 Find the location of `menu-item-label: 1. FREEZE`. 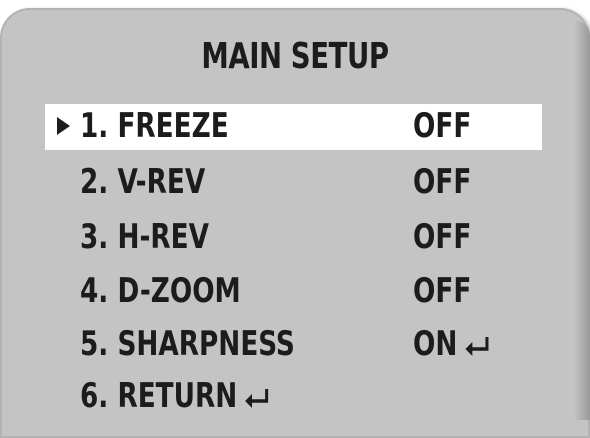

menu-item-label: 1. FREEZE is located at coordinates (154, 126).